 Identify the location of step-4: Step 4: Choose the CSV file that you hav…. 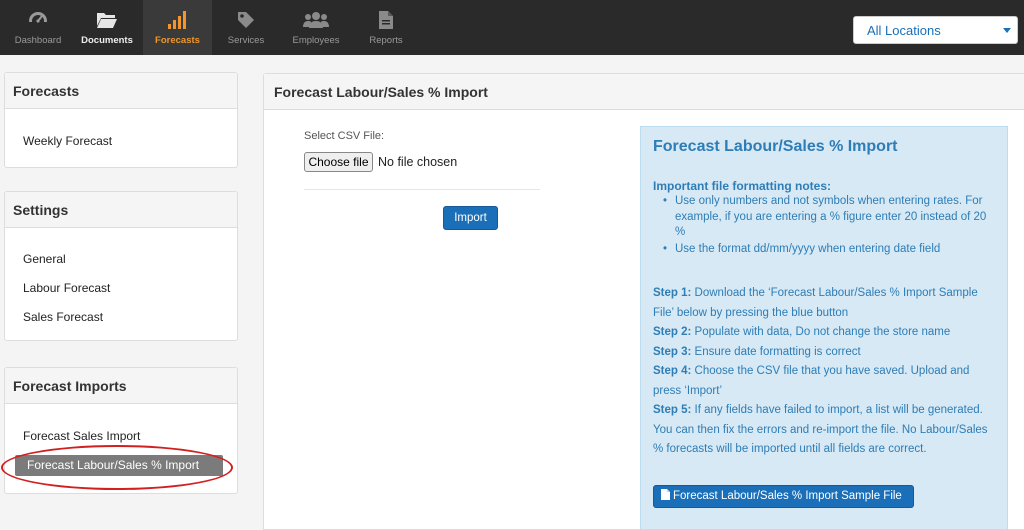
(823, 381).